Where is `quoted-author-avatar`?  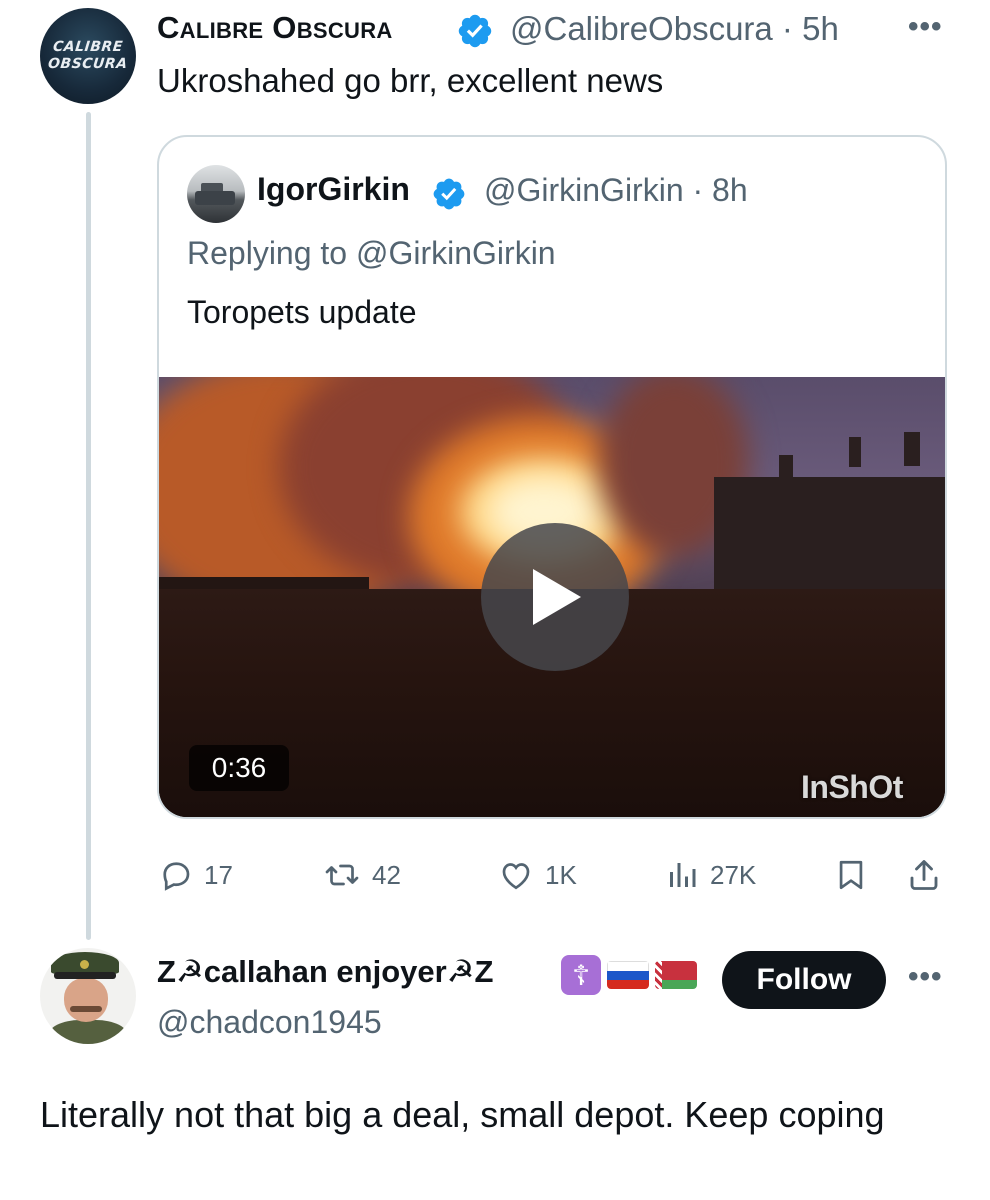
quoted-author-avatar is located at coordinates (216, 194).